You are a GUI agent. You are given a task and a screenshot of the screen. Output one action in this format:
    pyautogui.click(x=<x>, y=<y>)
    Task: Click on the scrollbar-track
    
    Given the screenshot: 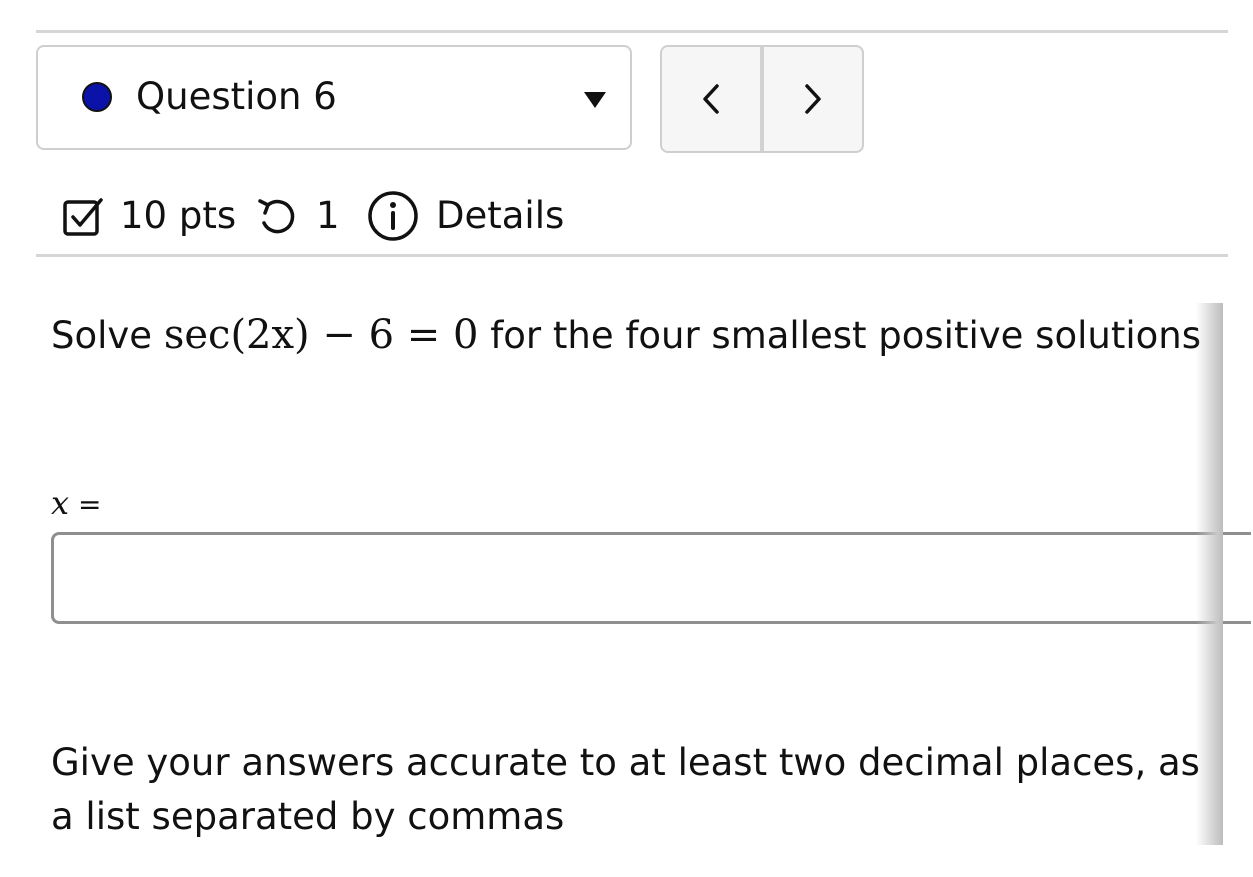 What is the action you would take?
    pyautogui.click(x=1209, y=574)
    